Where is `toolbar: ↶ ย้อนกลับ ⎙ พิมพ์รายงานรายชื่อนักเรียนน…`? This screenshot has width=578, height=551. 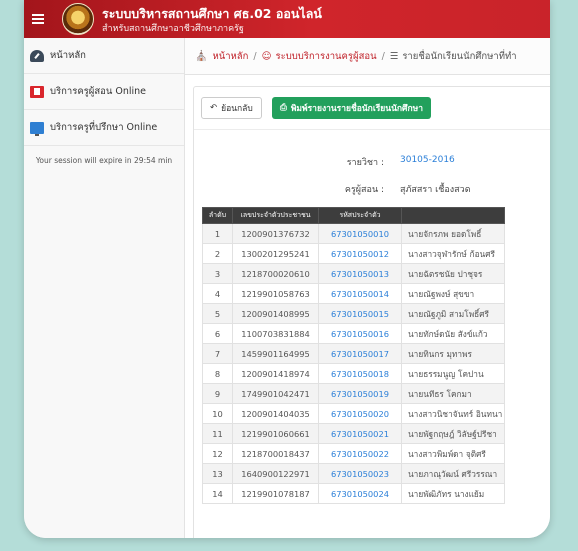
toolbar: ↶ ย้อนกลับ ⎙ พิมพ์รายงานรายชื่อนักเรียนน… is located at coordinates (372, 108).